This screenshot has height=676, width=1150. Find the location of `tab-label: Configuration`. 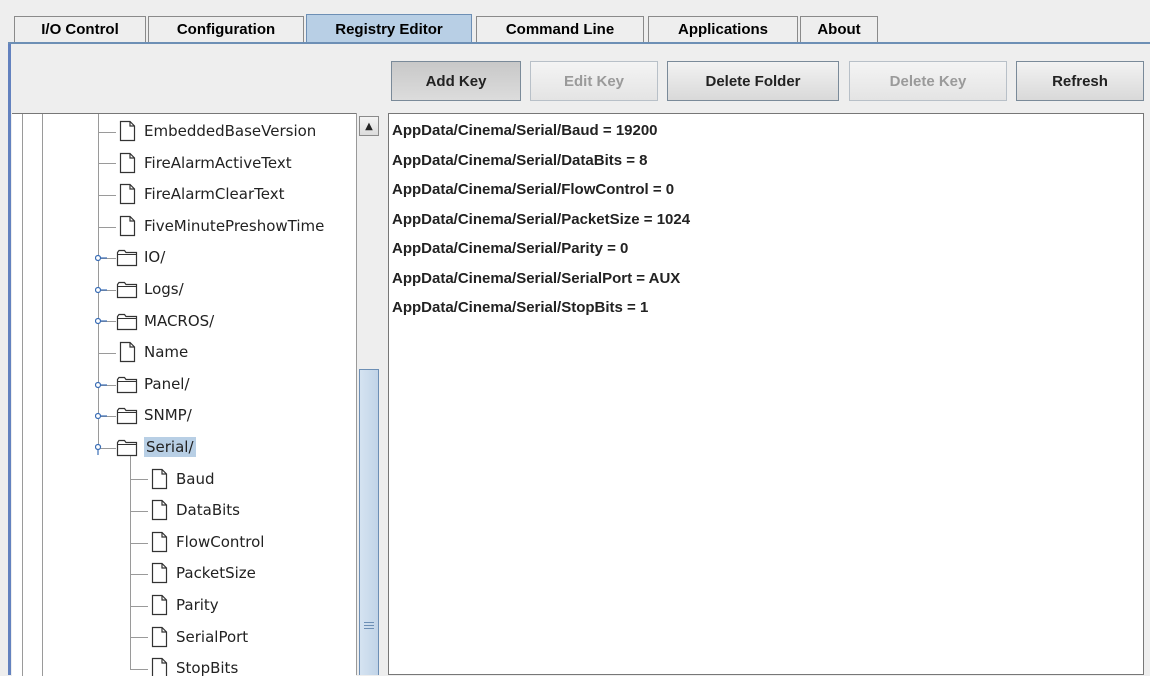

tab-label: Configuration is located at coordinates (226, 29).